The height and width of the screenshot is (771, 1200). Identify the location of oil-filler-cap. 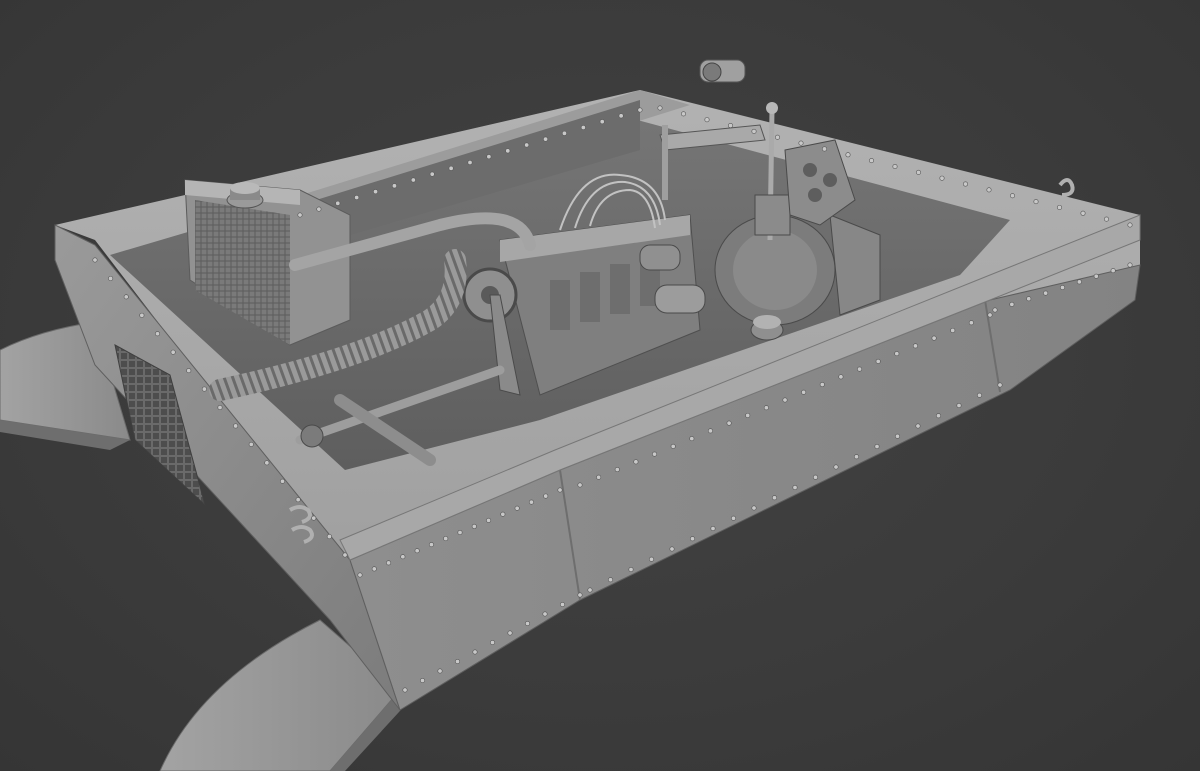
(767, 328).